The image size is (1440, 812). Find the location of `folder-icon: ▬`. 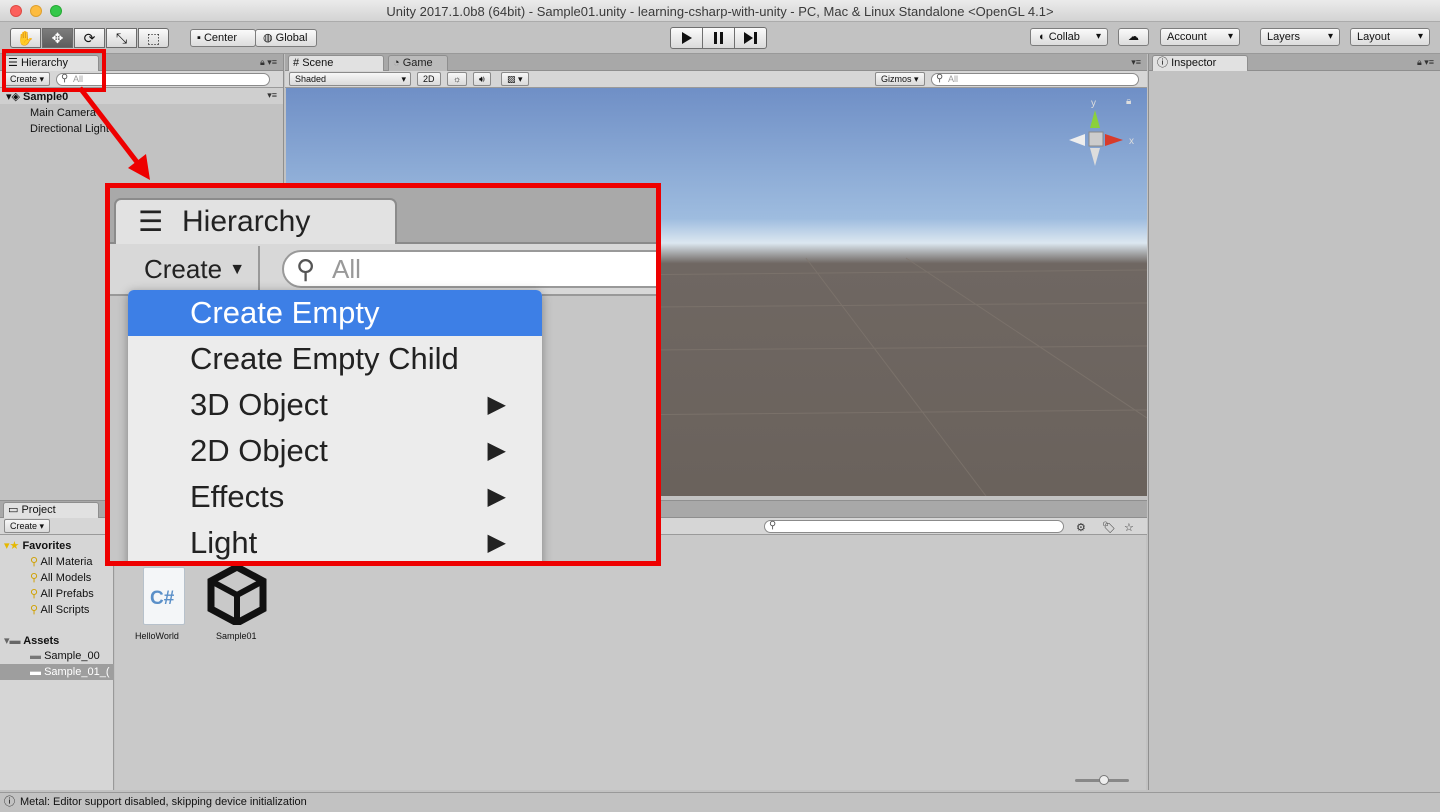

folder-icon: ▬ is located at coordinates (35, 656).